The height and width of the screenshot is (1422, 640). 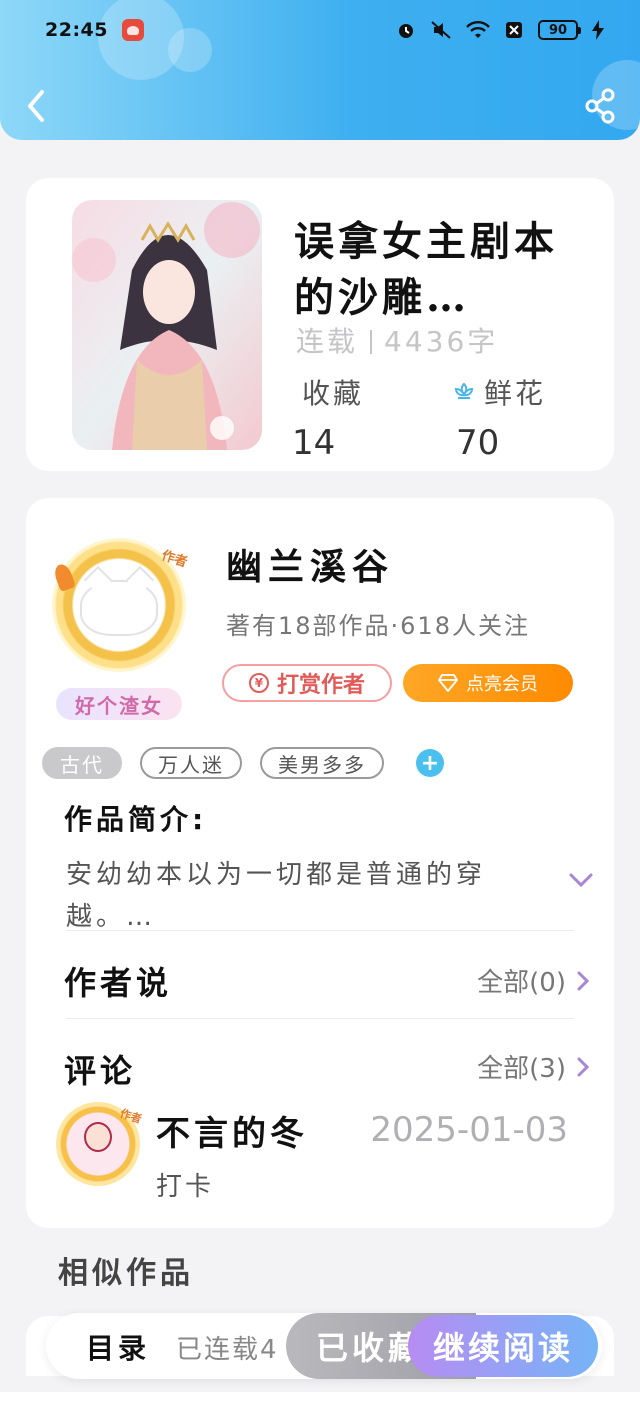 I want to click on yen-icon: ¥, so click(x=258, y=683).